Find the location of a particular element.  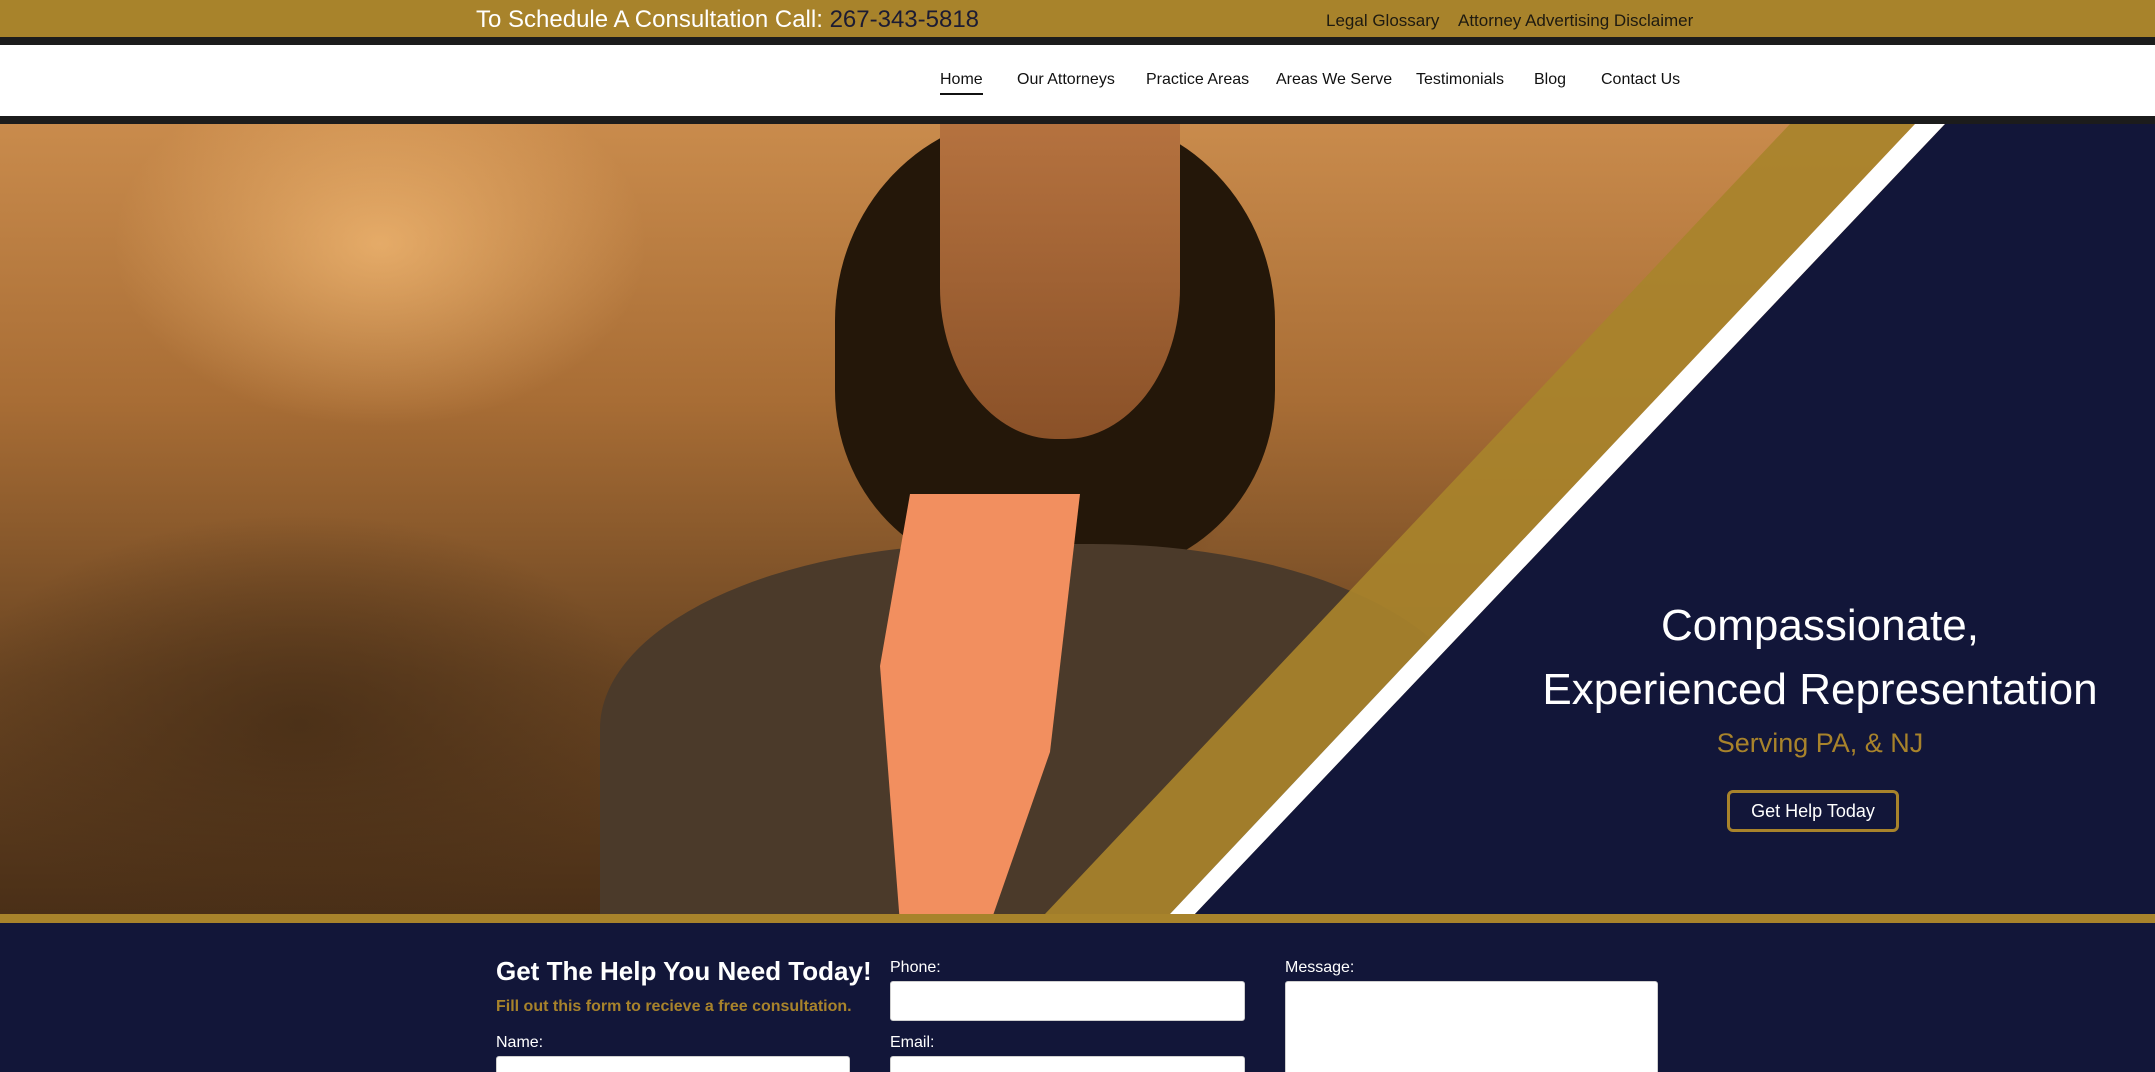

gold-divider is located at coordinates (1077, 918).